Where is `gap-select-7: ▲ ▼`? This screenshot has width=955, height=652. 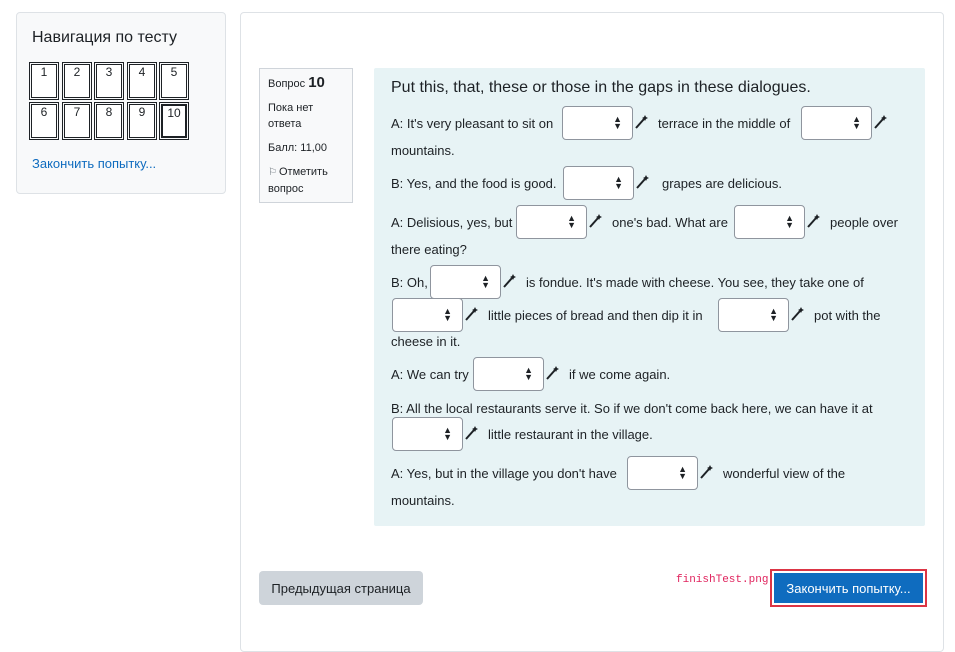
gap-select-7: ▲ ▼ is located at coordinates (427, 315).